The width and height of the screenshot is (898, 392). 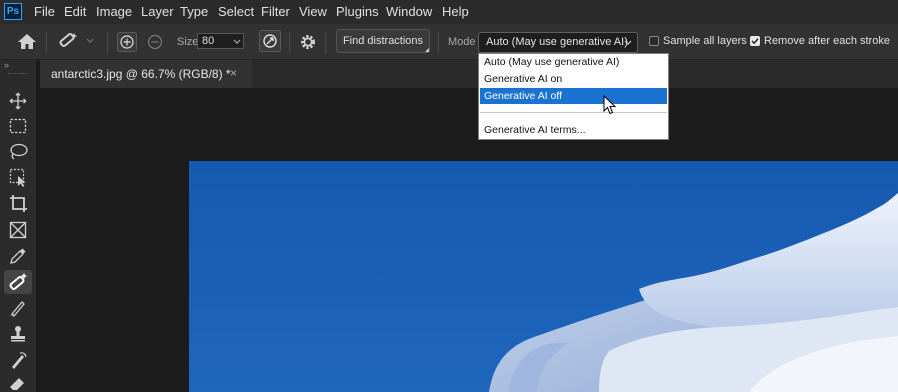 What do you see at coordinates (357, 11) in the screenshot?
I see `menu-plugins: Plugins` at bounding box center [357, 11].